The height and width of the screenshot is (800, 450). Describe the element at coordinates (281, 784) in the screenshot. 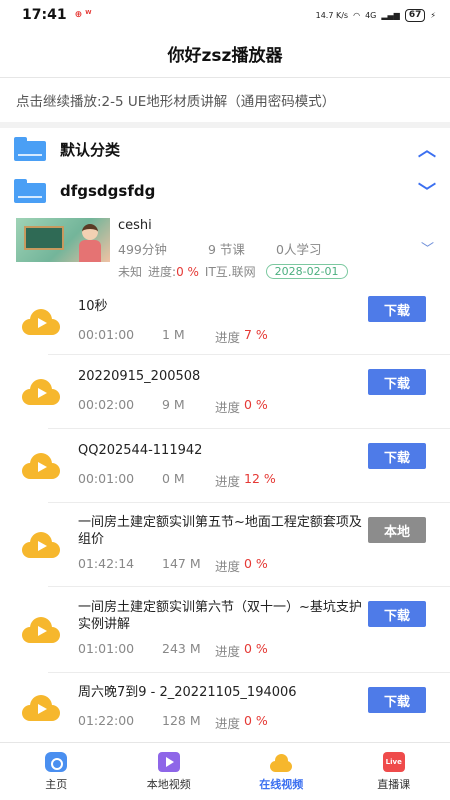

I see `nav-label: 在线视频` at that location.